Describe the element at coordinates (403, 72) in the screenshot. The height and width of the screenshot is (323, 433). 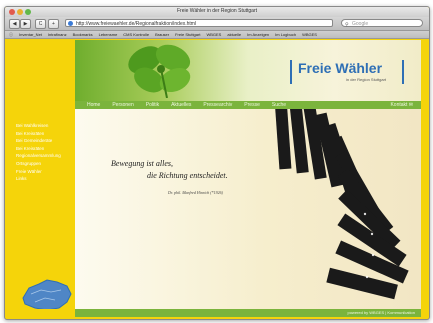
I see `logo-bar-right` at that location.